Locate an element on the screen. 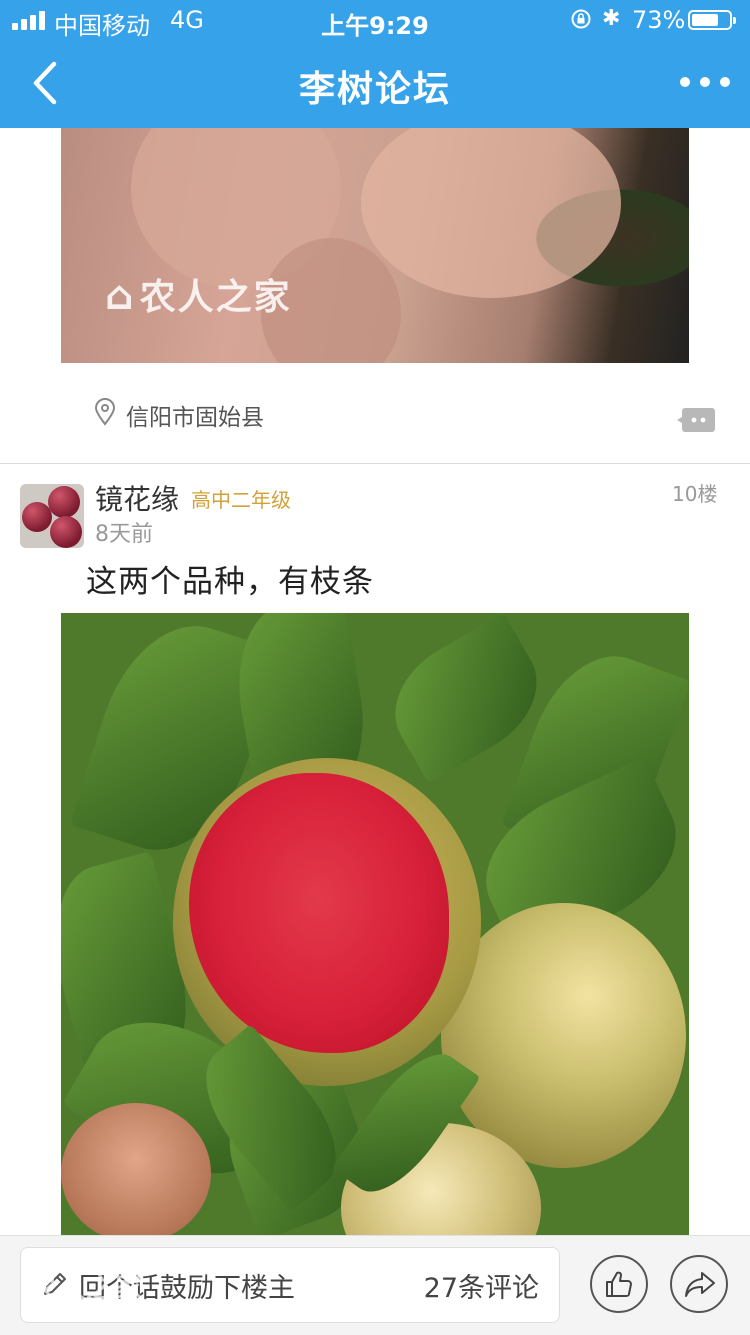 This screenshot has height=1335, width=750. reply-input: 回个话鼓励下楼主 27条评论 is located at coordinates (290, 1285).